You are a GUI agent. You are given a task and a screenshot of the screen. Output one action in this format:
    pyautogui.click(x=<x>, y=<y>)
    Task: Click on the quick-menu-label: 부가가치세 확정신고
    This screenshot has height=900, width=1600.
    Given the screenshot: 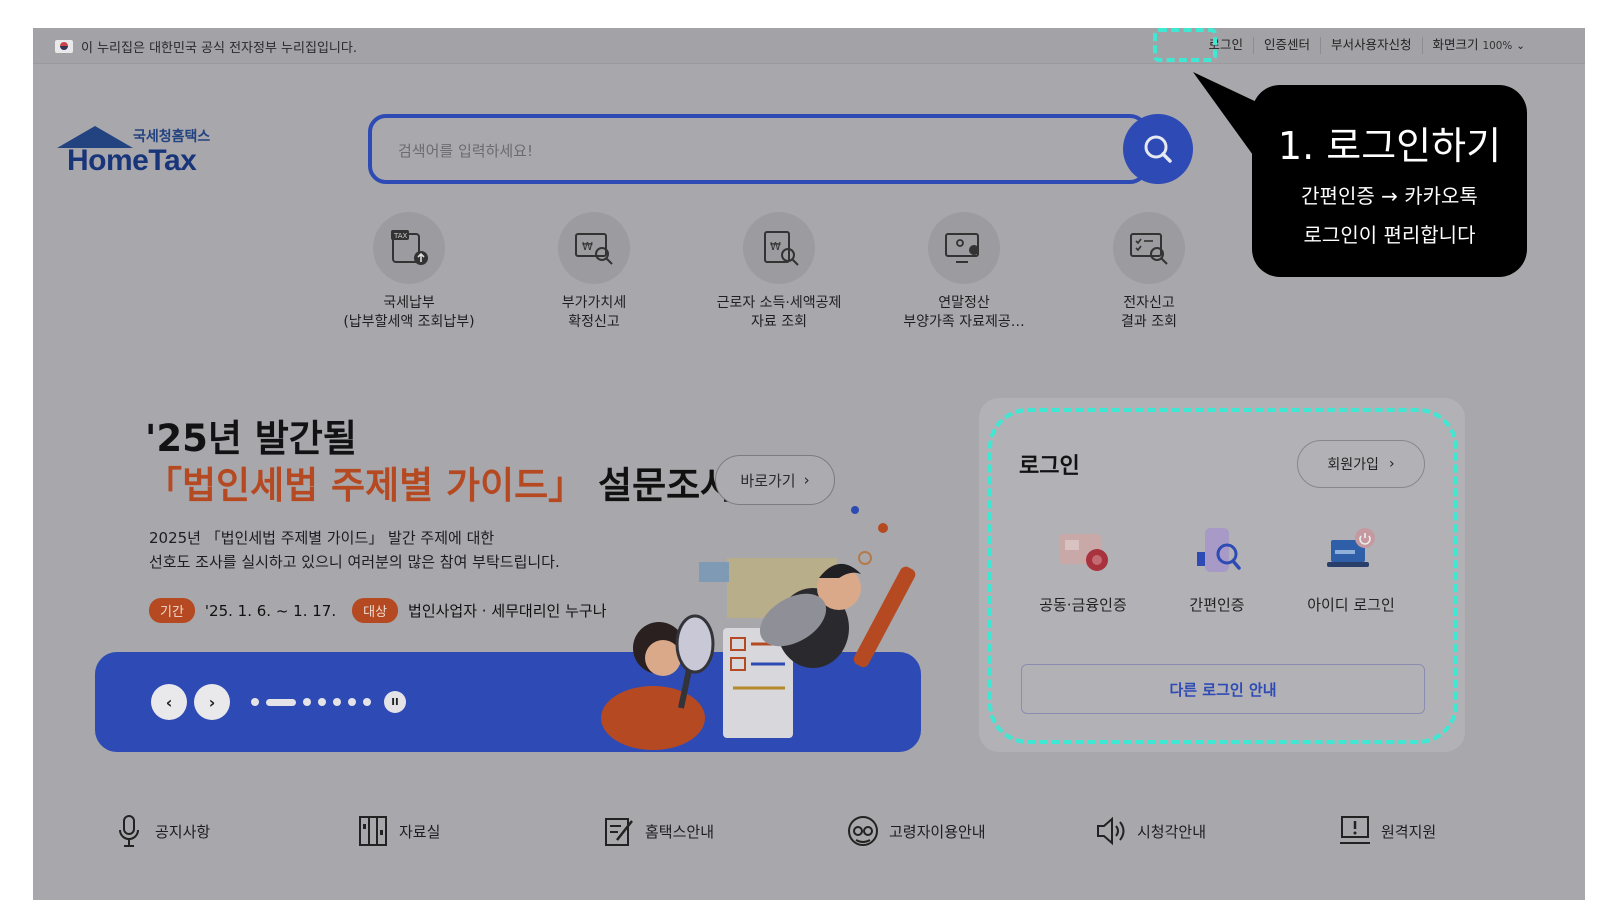 What is the action you would take?
    pyautogui.click(x=594, y=312)
    